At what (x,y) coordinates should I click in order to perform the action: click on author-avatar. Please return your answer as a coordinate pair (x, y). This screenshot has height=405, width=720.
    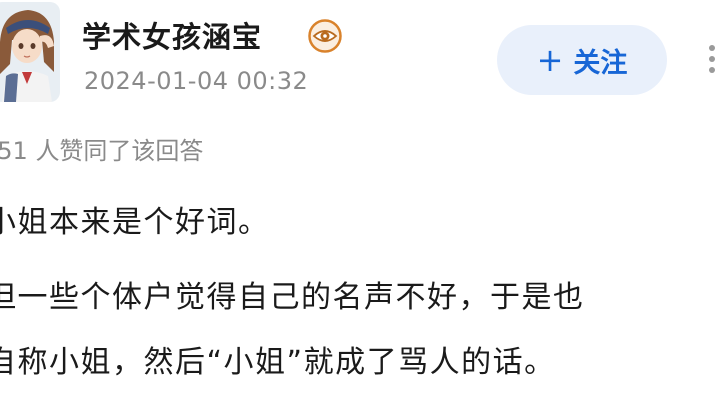
    Looking at the image, I should click on (30, 52).